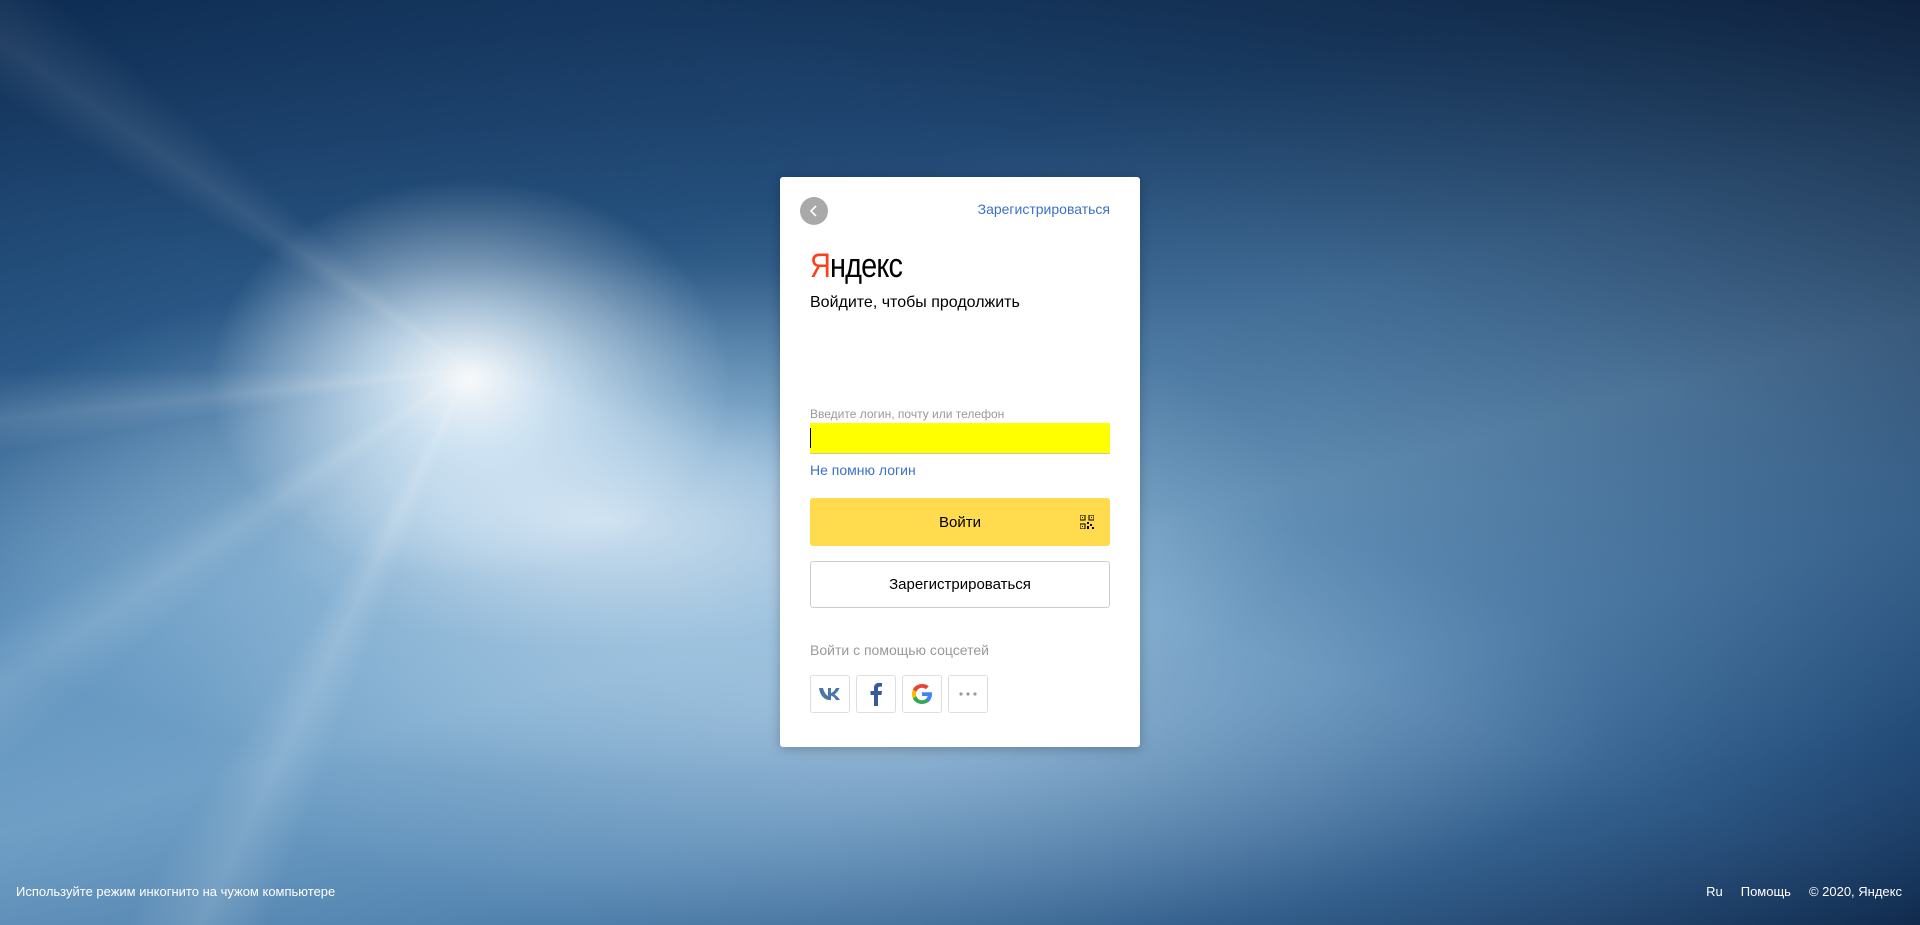 This screenshot has width=1920, height=925. What do you see at coordinates (866, 266) in the screenshot?
I see `logo-rest: ндекс` at bounding box center [866, 266].